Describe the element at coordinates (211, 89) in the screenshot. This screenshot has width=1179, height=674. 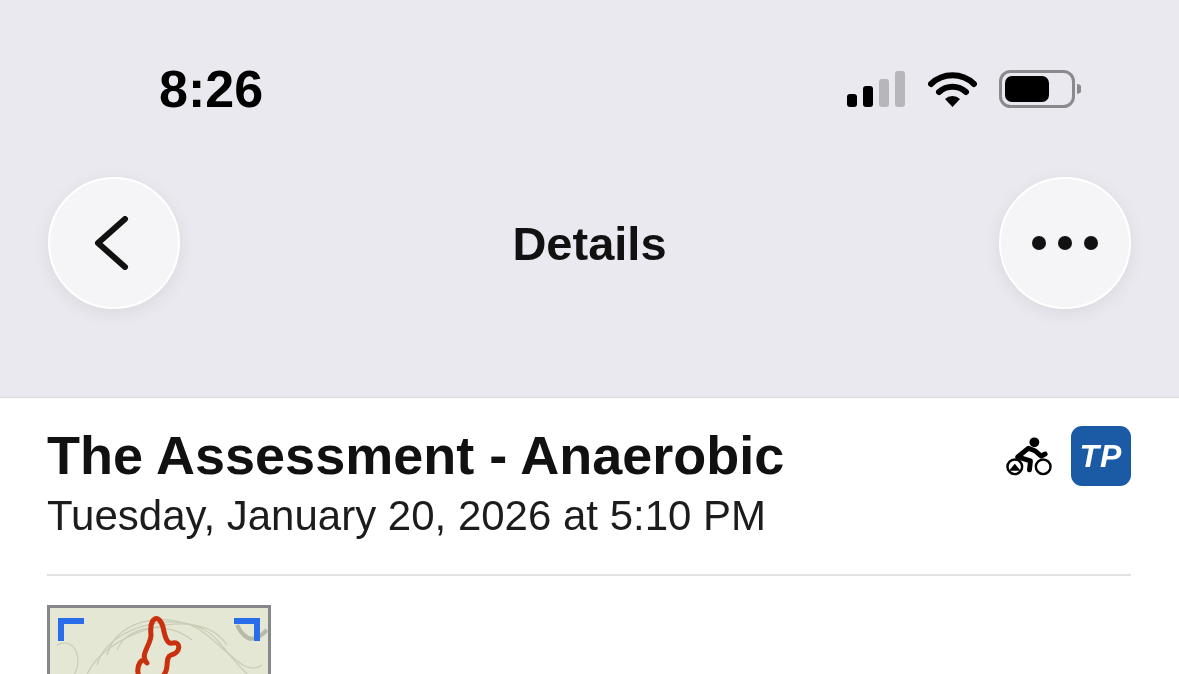
I see `status-time: 8:26` at that location.